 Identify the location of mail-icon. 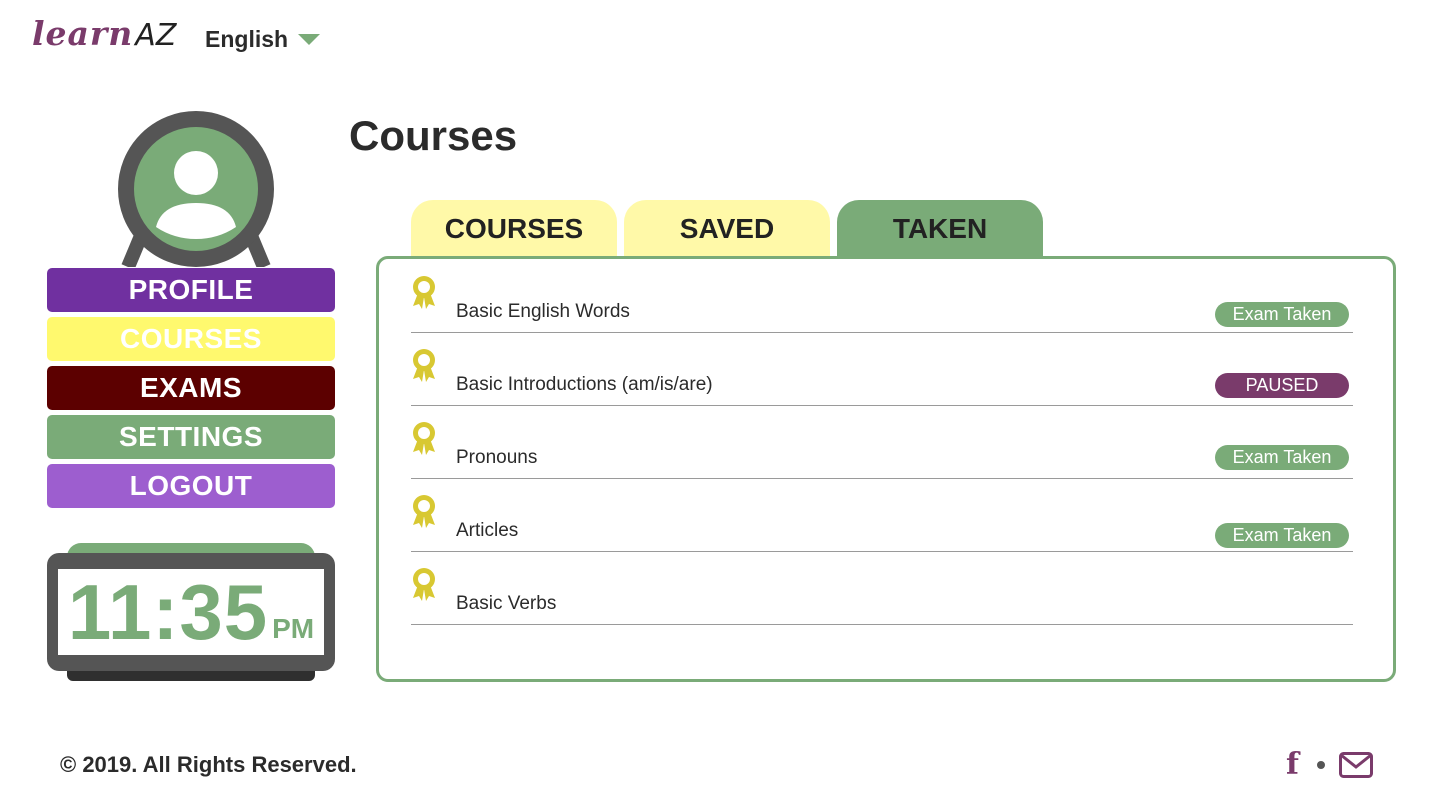
(1355, 765).